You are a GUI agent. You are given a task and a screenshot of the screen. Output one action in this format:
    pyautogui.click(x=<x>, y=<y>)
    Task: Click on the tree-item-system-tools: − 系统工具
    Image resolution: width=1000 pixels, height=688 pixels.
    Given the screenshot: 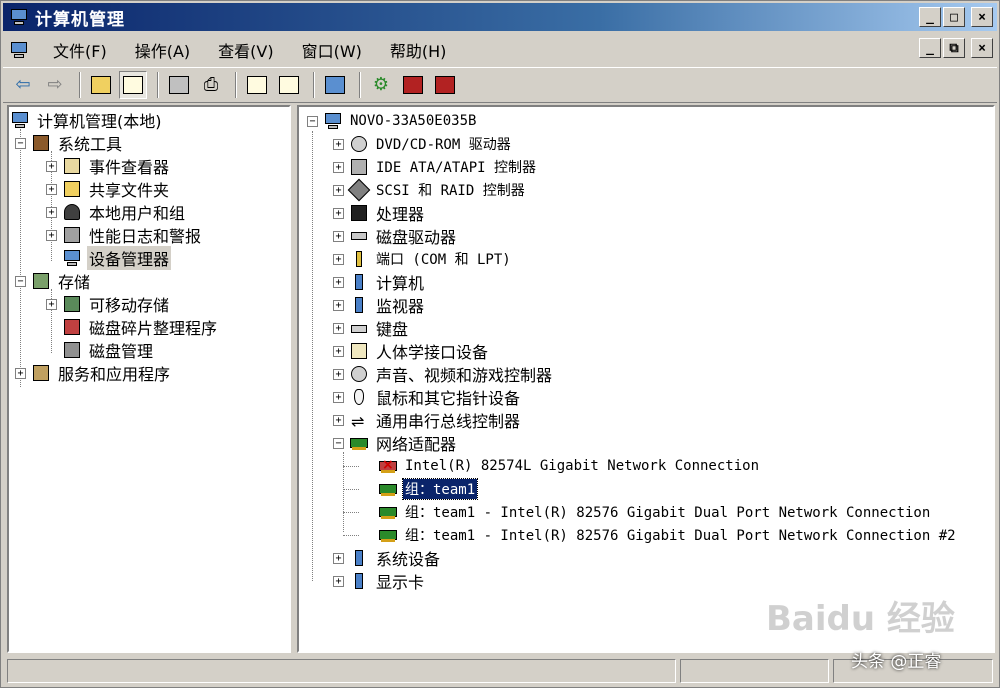 What is the action you would take?
    pyautogui.click(x=69, y=143)
    